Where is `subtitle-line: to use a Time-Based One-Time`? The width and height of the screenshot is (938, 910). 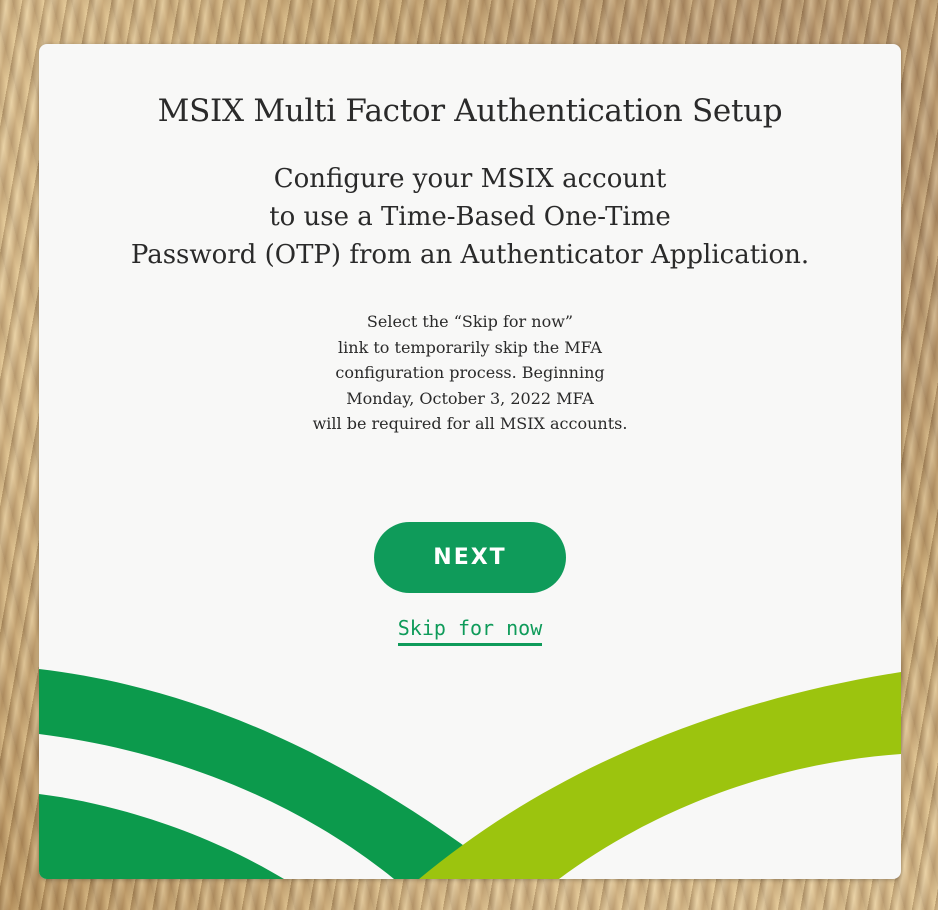 subtitle-line: to use a Time-Based One-Time is located at coordinates (470, 217).